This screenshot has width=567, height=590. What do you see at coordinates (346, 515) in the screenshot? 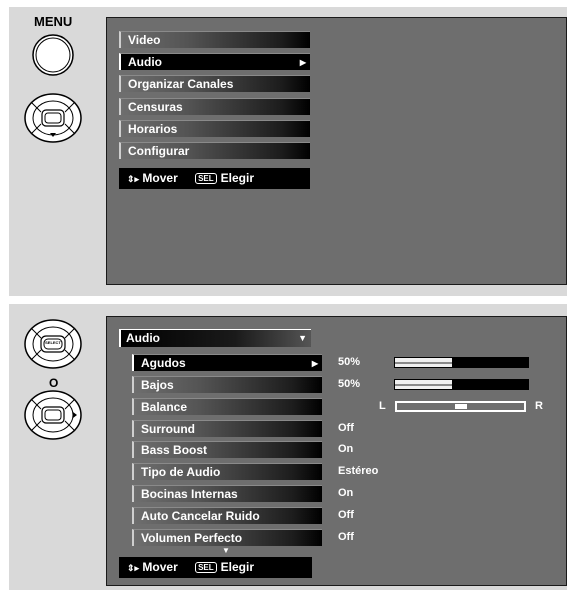
I see `auto-cancelar-ruido-value: Off` at bounding box center [346, 515].